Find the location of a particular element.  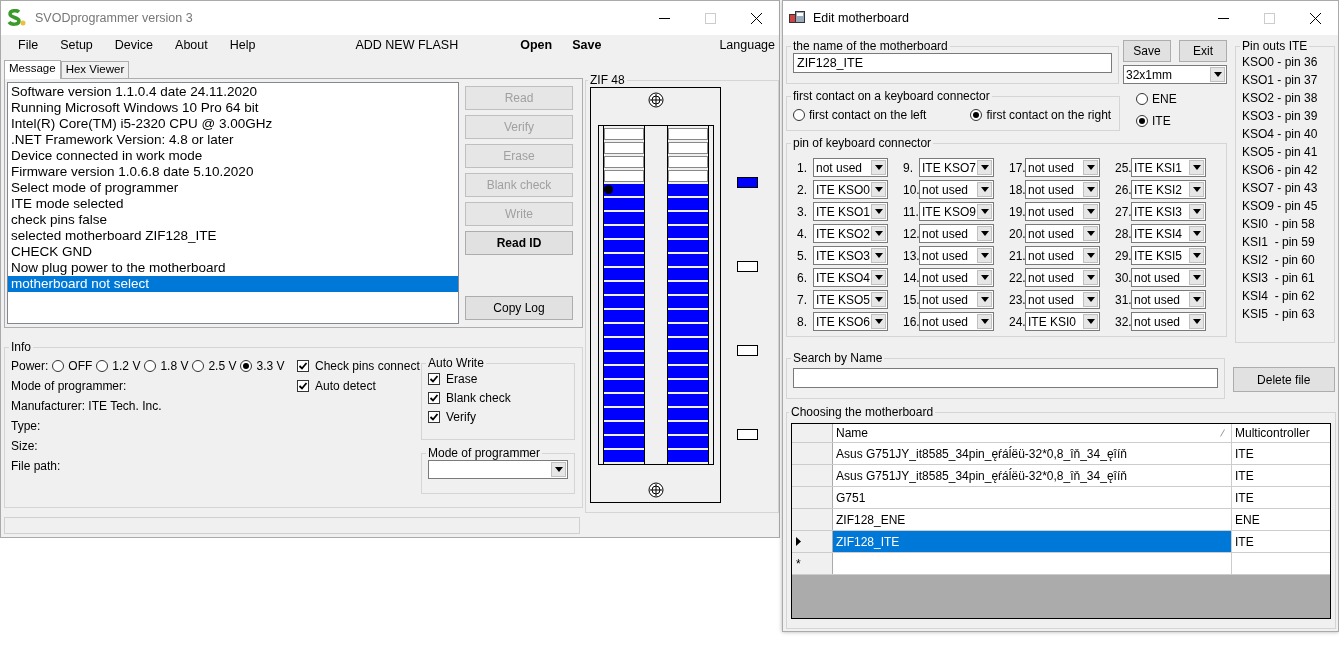

log-line: CHECK GND is located at coordinates (233, 252).